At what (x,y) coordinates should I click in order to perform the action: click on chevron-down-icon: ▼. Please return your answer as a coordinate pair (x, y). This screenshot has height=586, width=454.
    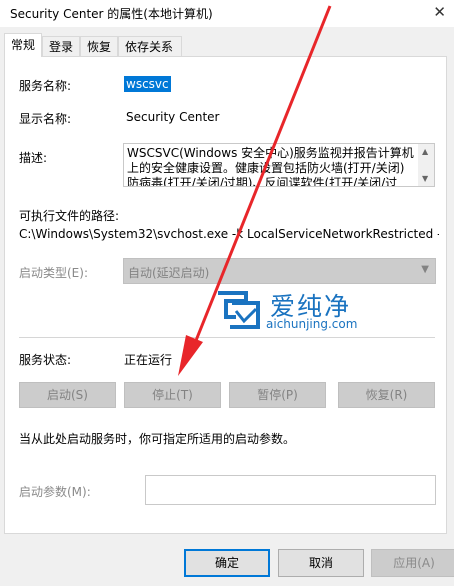
    Looking at the image, I should click on (425, 269).